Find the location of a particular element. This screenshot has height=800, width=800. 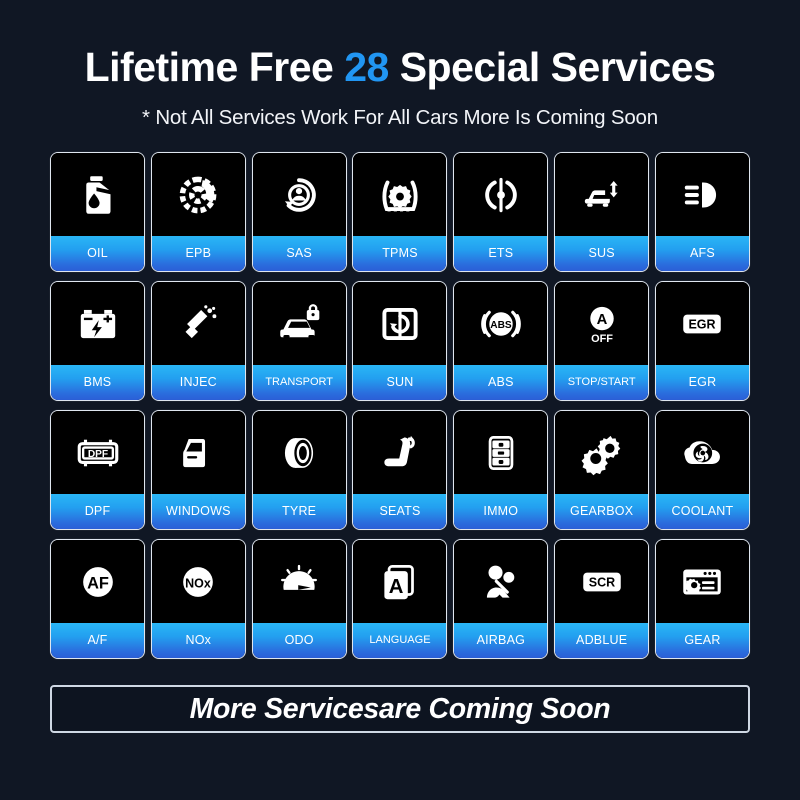

service-card-label: SEATS is located at coordinates (400, 512).